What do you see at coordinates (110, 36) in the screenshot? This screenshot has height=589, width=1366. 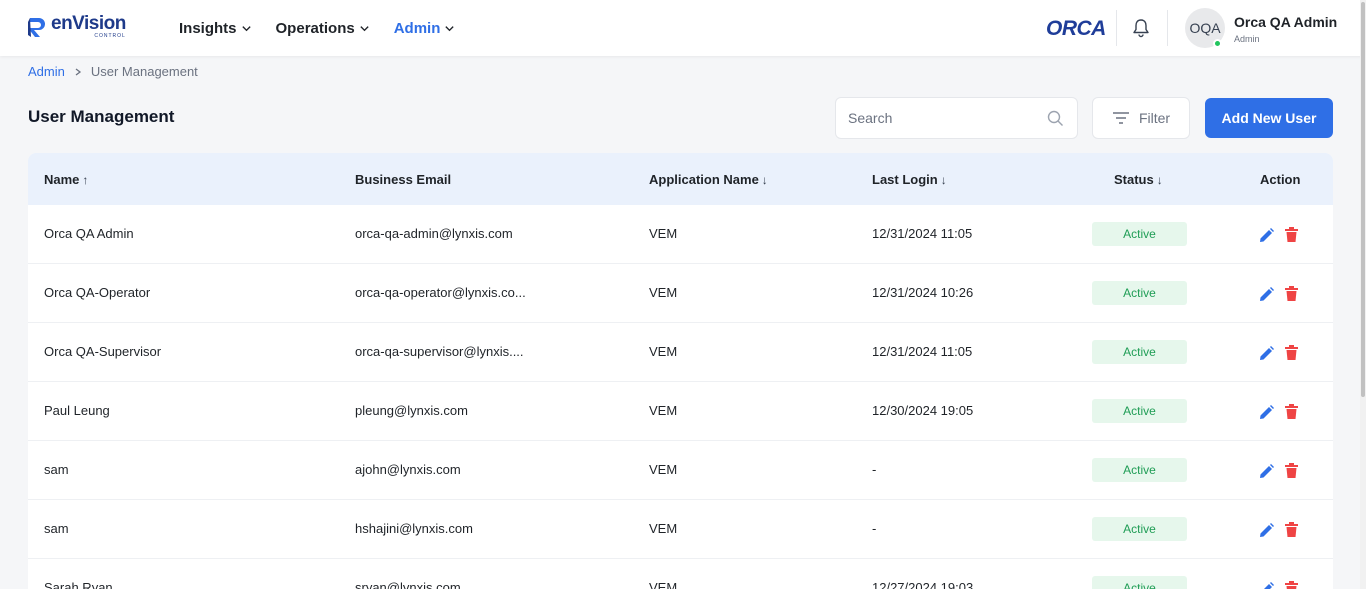 I see `logo-subtext: CONTROL` at bounding box center [110, 36].